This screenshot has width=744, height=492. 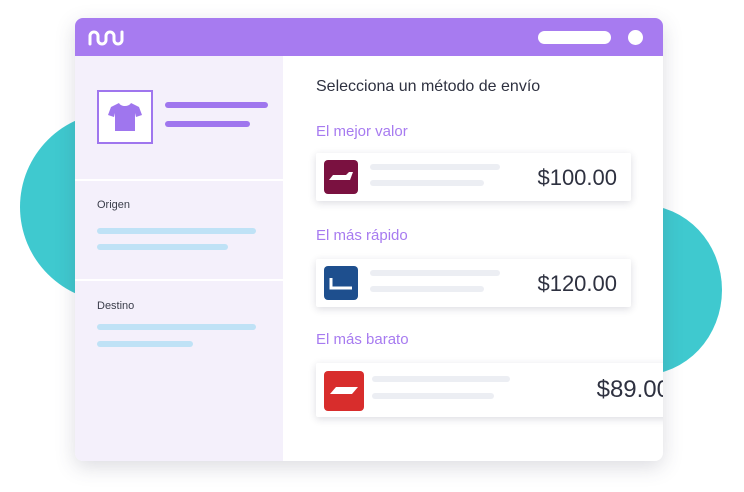 I want to click on price-label: $89.00, so click(x=629, y=389).